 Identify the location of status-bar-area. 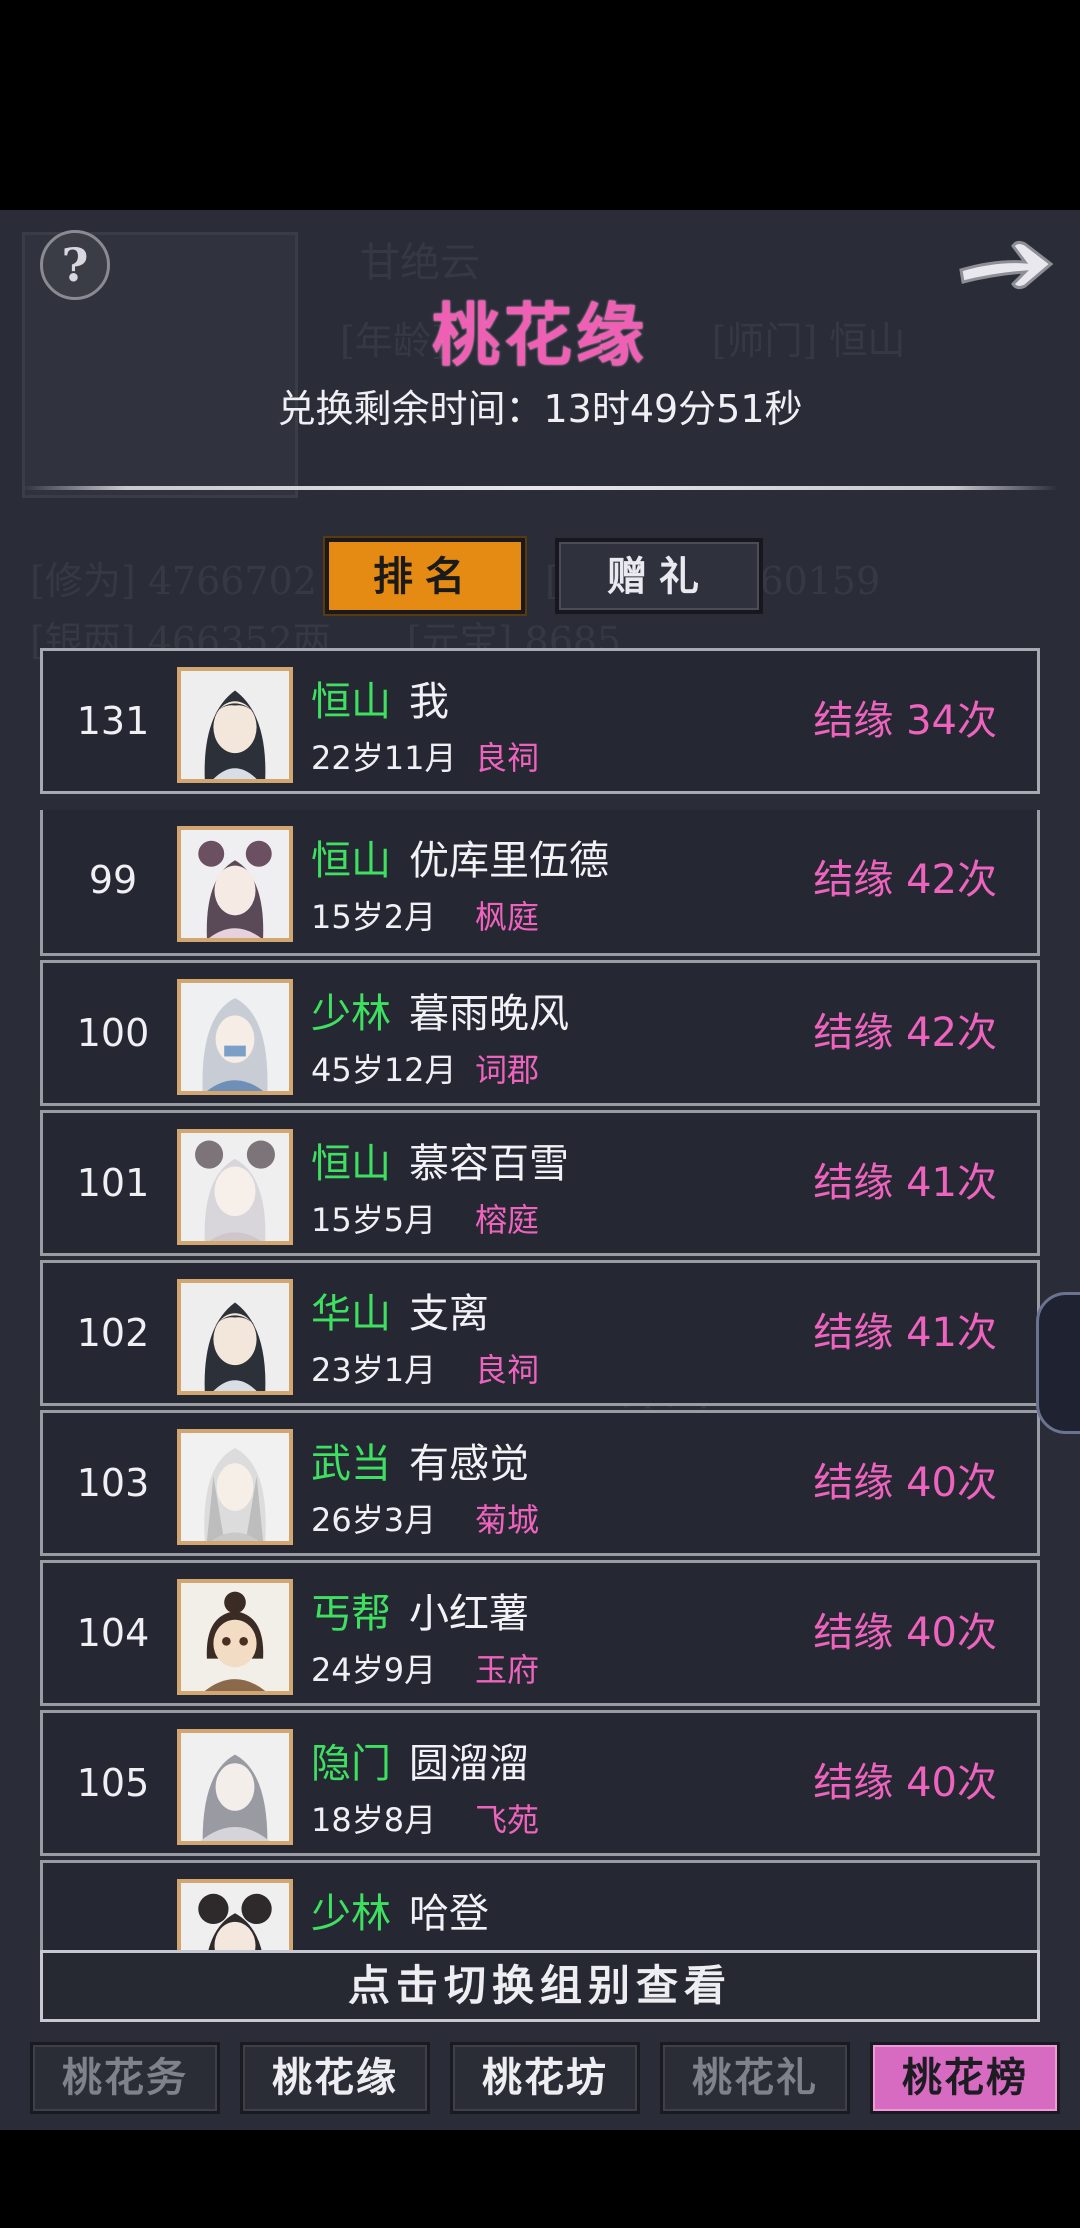
(540, 105).